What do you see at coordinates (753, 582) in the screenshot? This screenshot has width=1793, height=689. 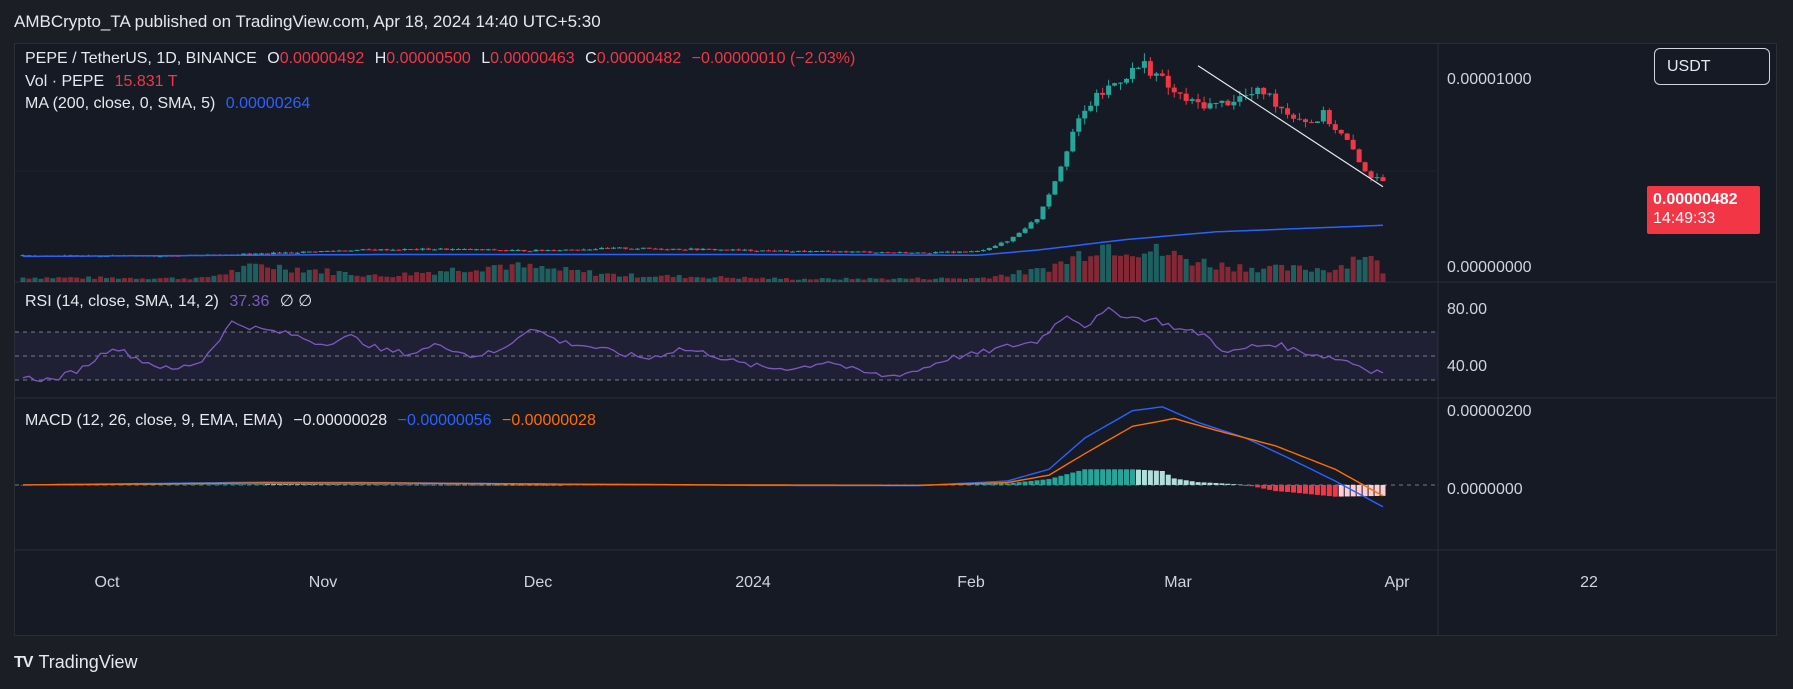 I see `time-axis-label: 2024` at bounding box center [753, 582].